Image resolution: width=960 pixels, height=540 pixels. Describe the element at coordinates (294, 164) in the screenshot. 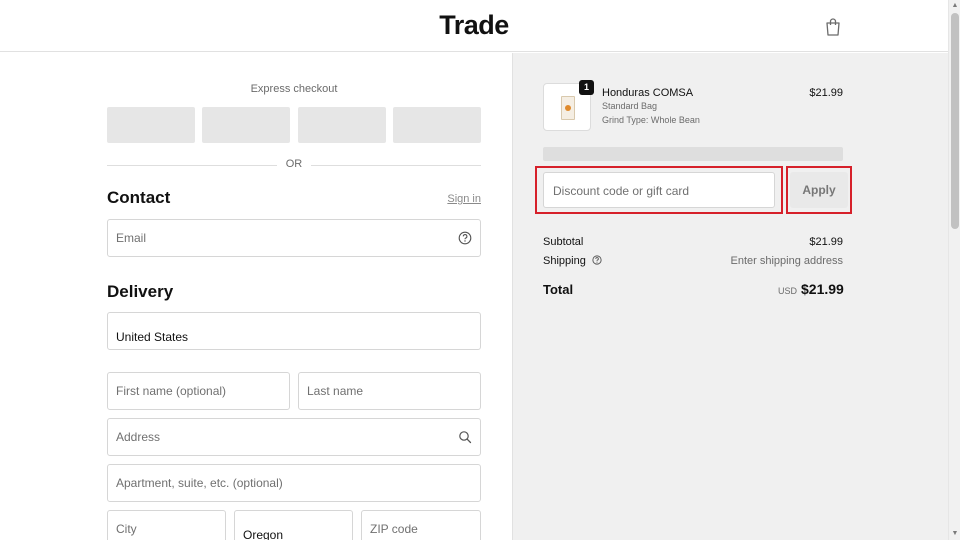

I see `or-divider-label: OR` at that location.